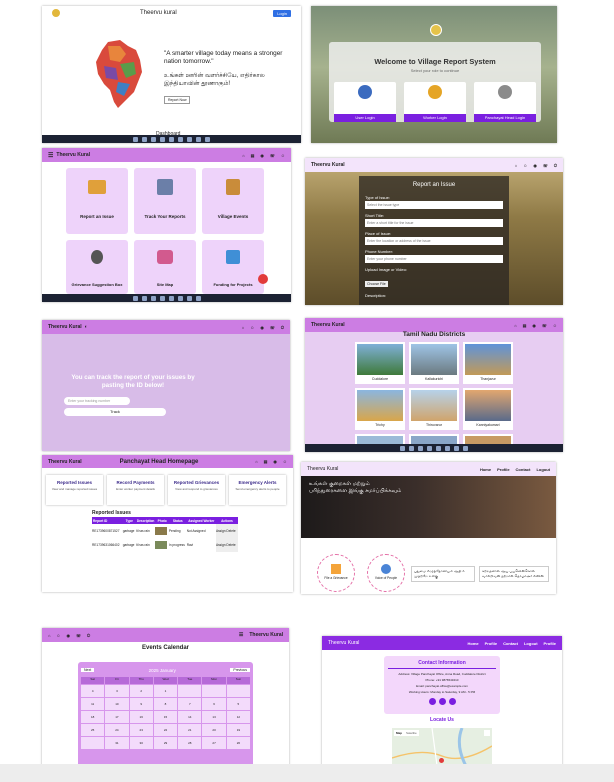 Image resolution: width=614 pixels, height=782 pixels. What do you see at coordinates (190, 730) in the screenshot?
I see `calendar-day: 21` at bounding box center [190, 730].